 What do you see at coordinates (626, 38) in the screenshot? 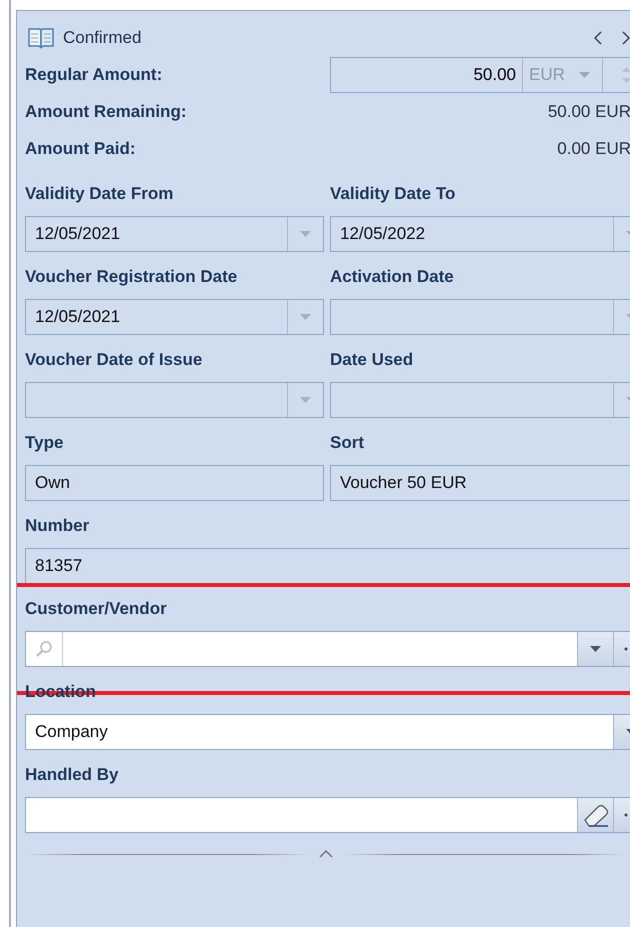
I see `chevron-right-icon` at bounding box center [626, 38].